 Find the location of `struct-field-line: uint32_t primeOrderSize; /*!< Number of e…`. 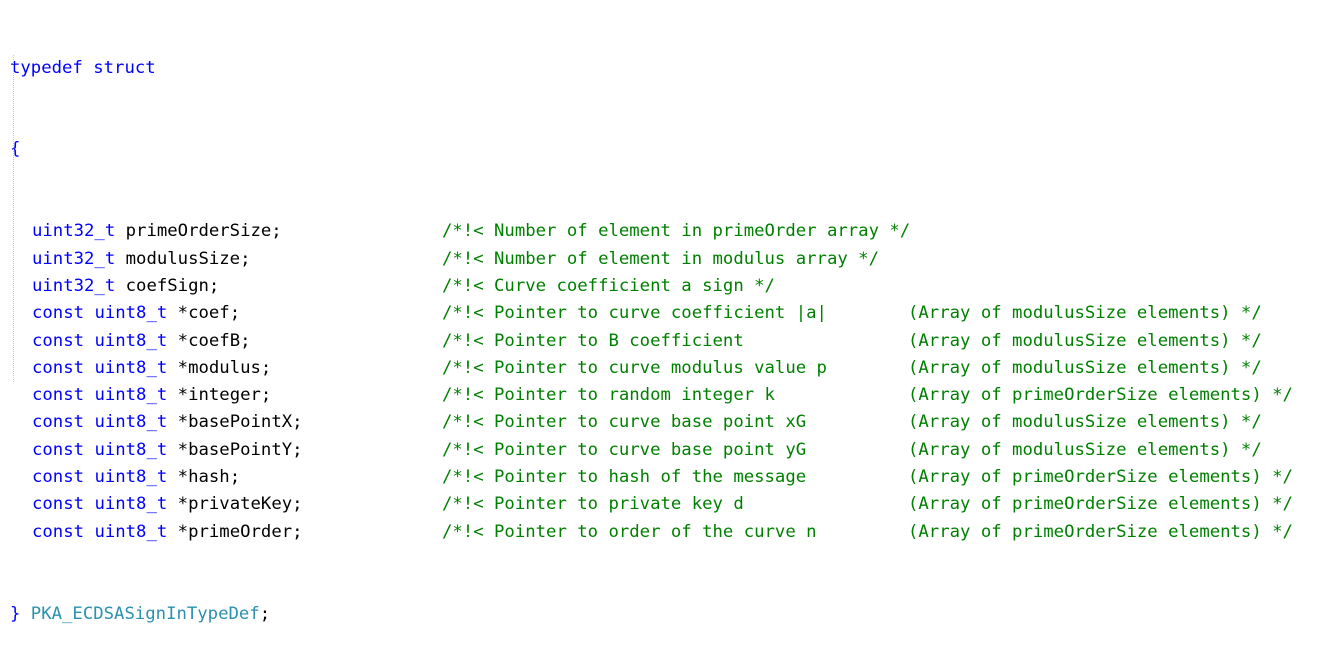

struct-field-line: uint32_t primeOrderSize; /*!< Number of e… is located at coordinates (460, 231).